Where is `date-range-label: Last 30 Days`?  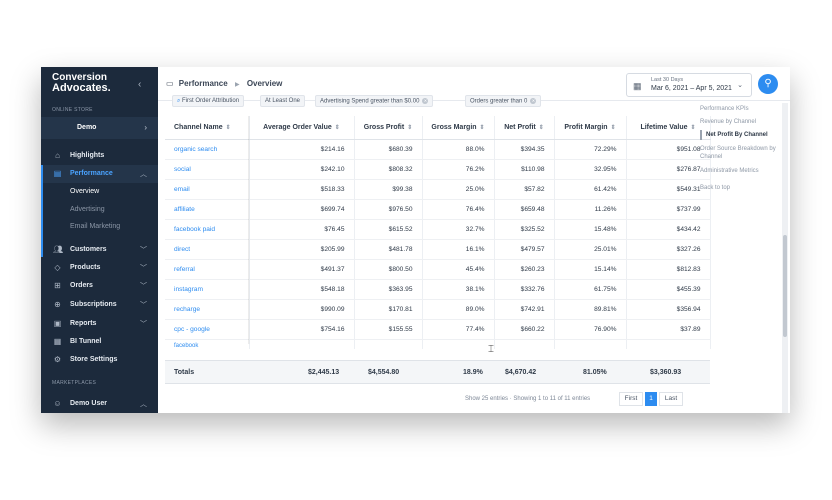 date-range-label: Last 30 Days is located at coordinates (667, 80).